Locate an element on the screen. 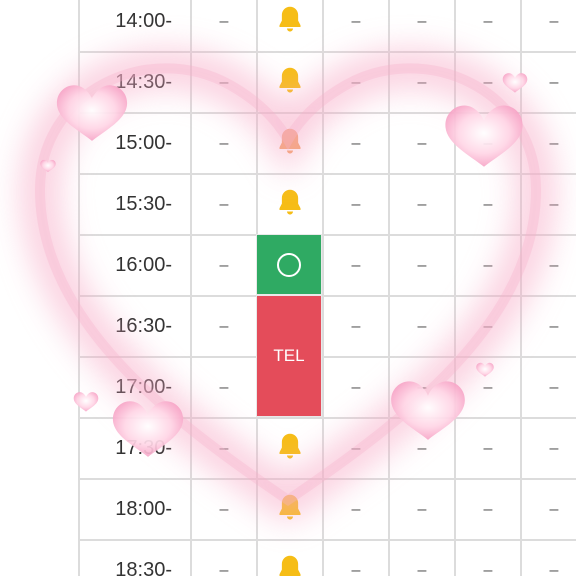 The width and height of the screenshot is (576, 576). time-slot-label: 15:30- is located at coordinates (134, 203).